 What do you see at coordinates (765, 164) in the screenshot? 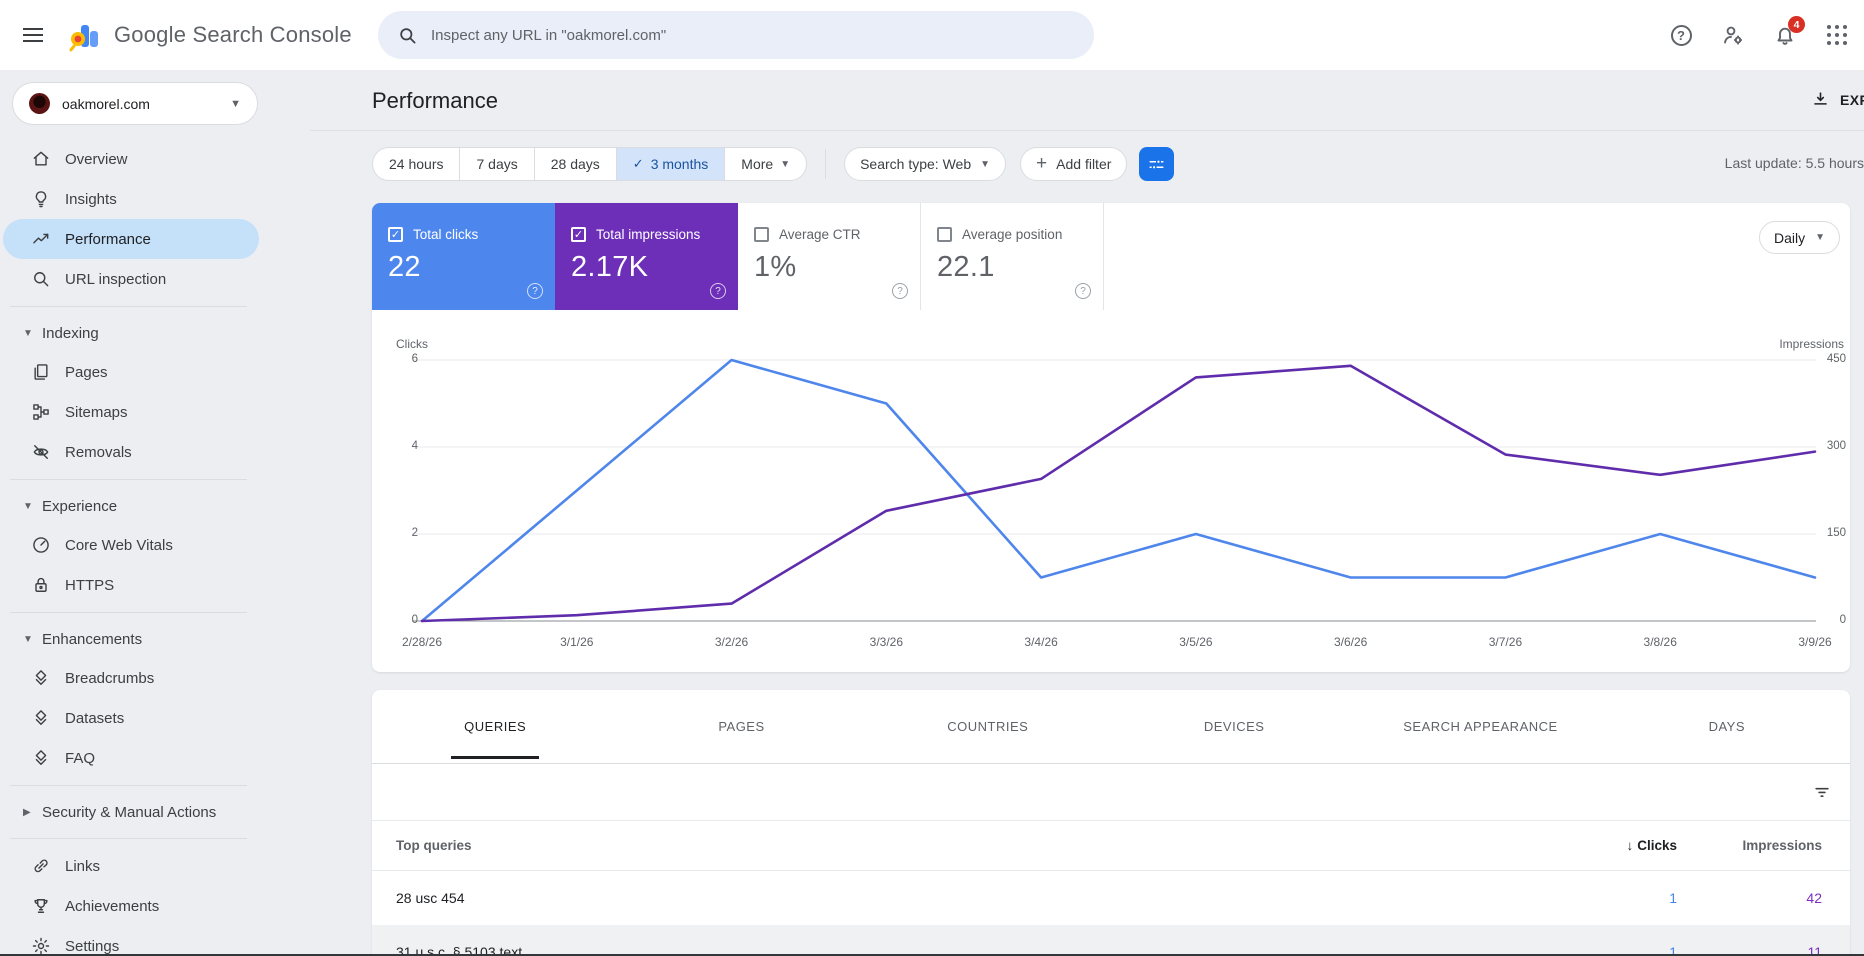
I see `range-more: More ▼` at bounding box center [765, 164].